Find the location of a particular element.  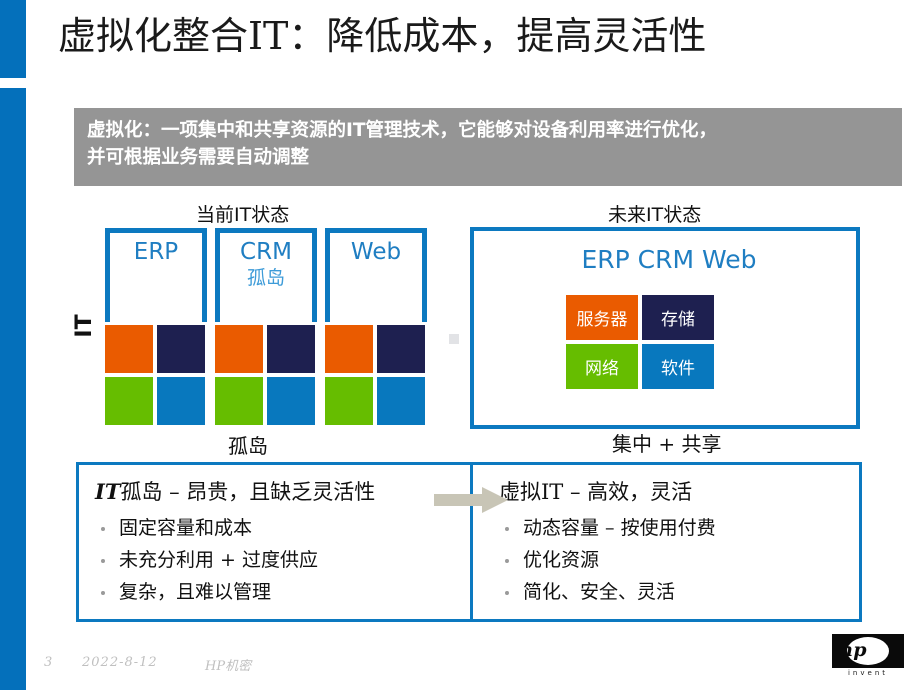

hp-logo-box: hp is located at coordinates (868, 651).